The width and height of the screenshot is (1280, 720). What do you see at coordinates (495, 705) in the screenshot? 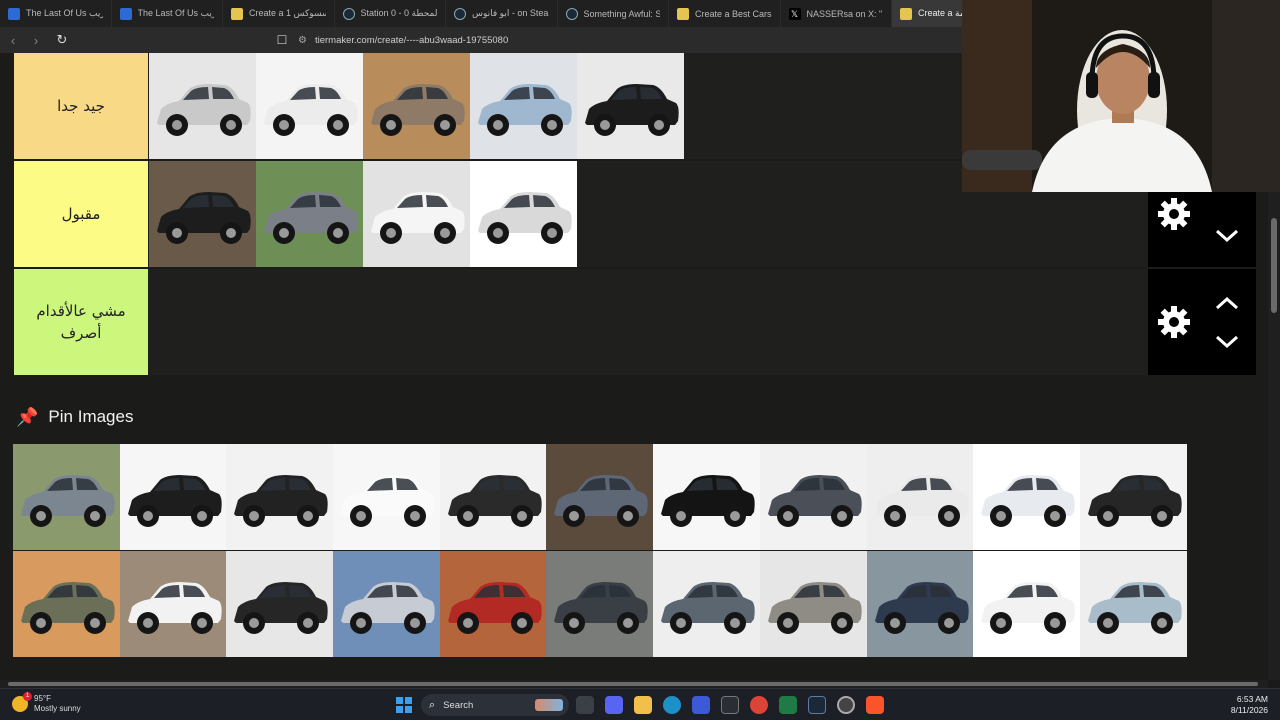
I see `taskbar-search: ⌕ Search` at bounding box center [495, 705].